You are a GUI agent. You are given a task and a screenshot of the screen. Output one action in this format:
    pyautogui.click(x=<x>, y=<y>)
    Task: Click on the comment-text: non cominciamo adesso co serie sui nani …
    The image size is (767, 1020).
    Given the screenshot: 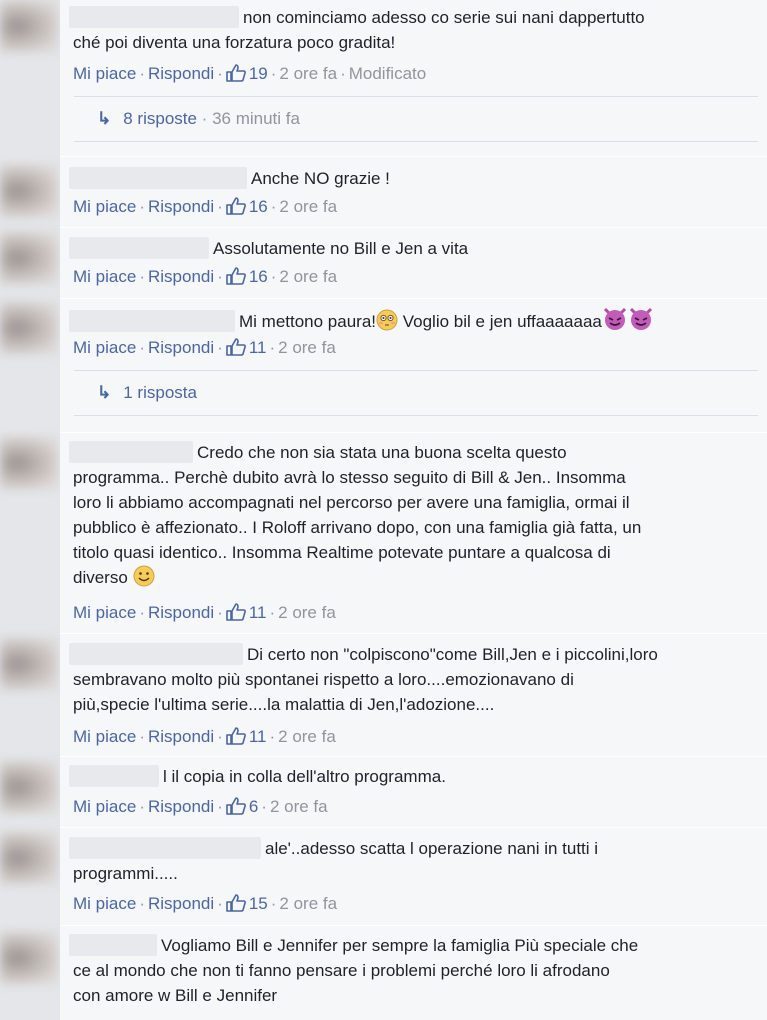 What is the action you would take?
    pyautogui.click(x=411, y=30)
    